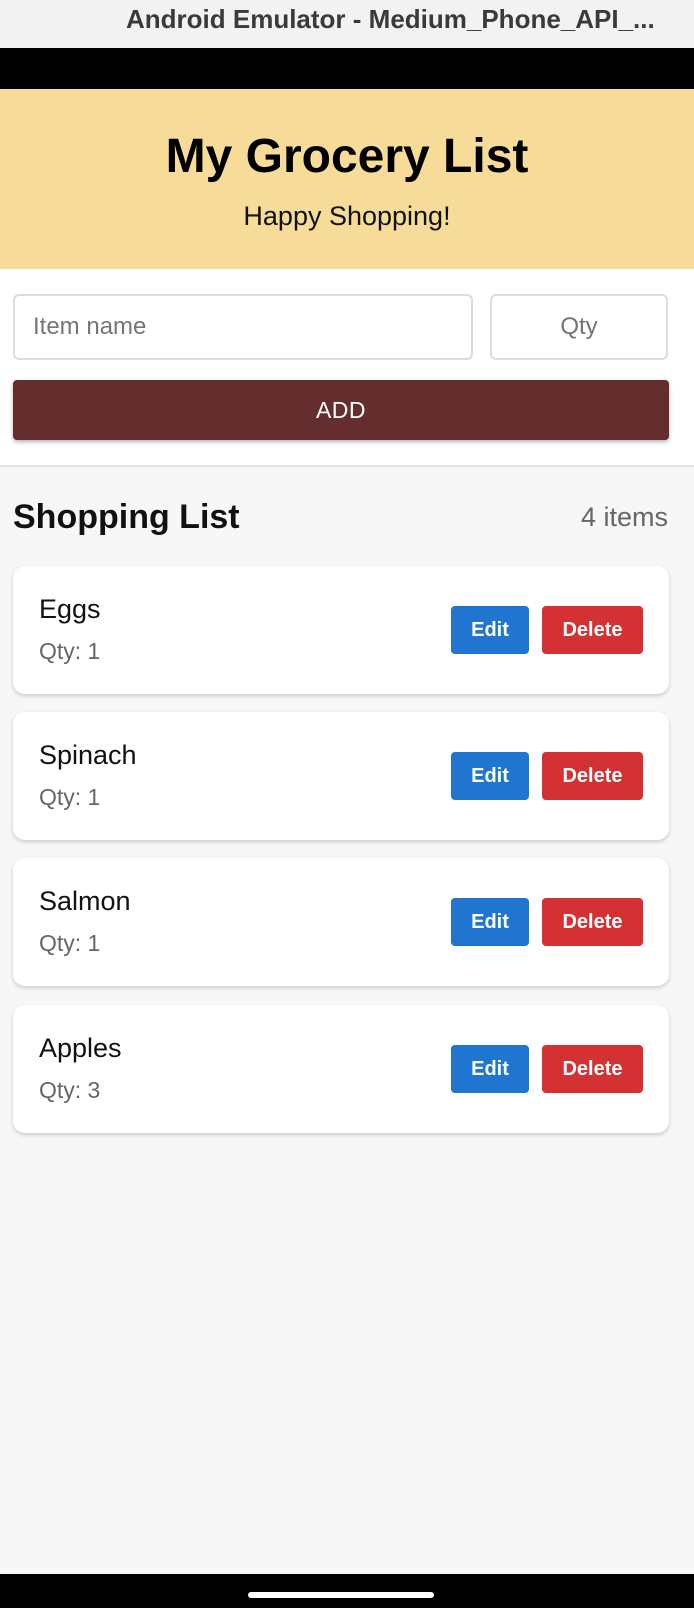 The image size is (694, 1608). Describe the element at coordinates (341, 1595) in the screenshot. I see `home-gesture-handle` at that location.